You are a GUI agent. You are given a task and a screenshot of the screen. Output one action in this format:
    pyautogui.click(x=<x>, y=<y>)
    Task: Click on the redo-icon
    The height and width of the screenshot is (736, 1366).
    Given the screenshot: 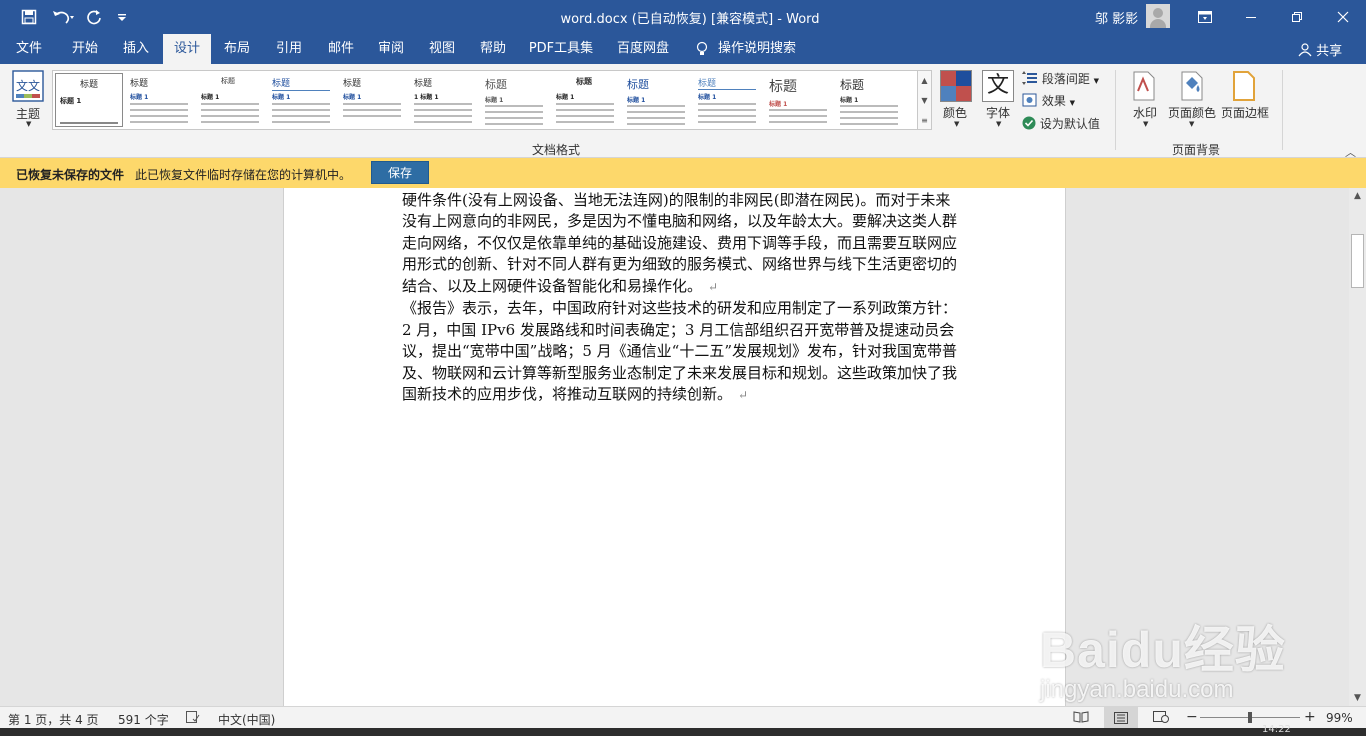 What is the action you would take?
    pyautogui.click(x=94, y=17)
    